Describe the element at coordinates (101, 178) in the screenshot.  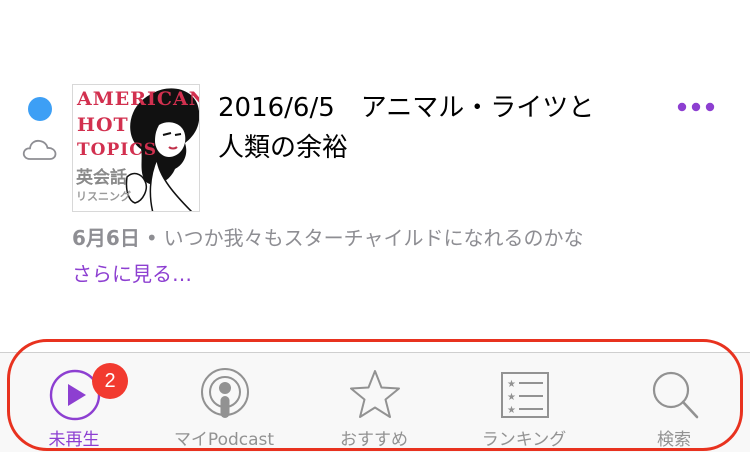
I see `artwork-subtitle: 英会話` at that location.